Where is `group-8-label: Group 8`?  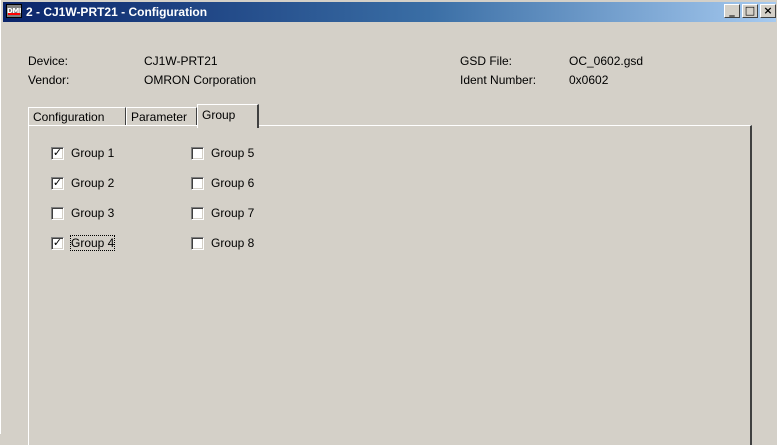 group-8-label: Group 8 is located at coordinates (233, 243).